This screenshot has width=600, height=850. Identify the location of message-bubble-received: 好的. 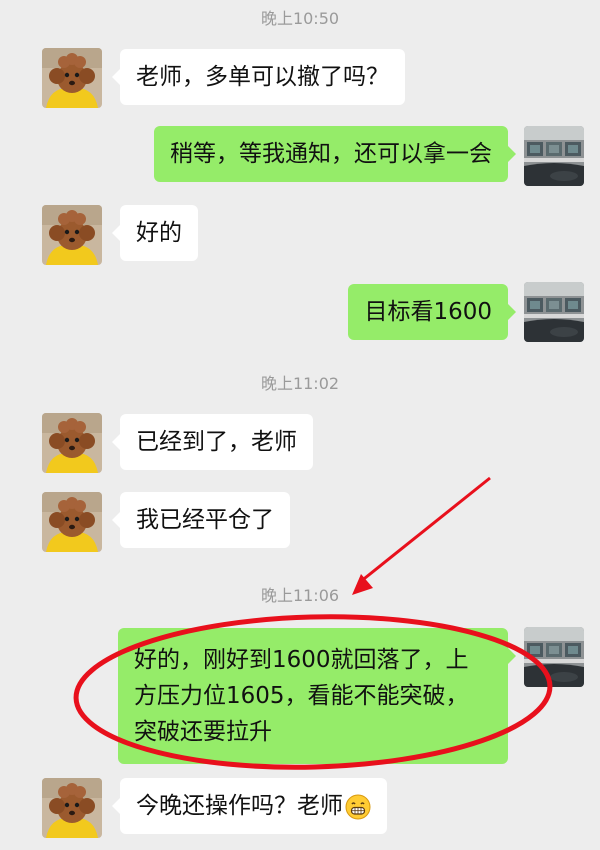
(155, 233).